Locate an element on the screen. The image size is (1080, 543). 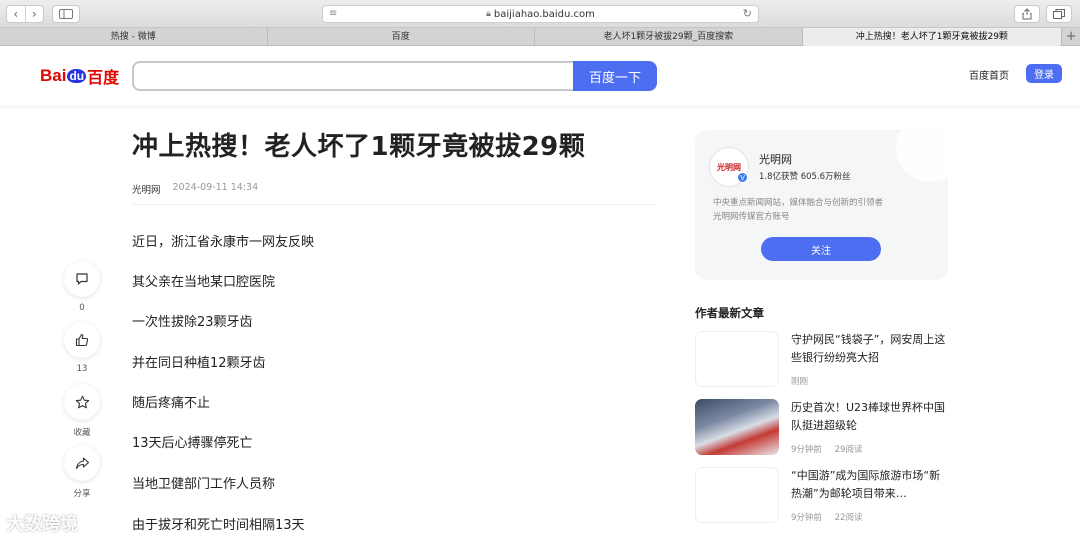
related-meta: 刚刚 is located at coordinates (799, 381).